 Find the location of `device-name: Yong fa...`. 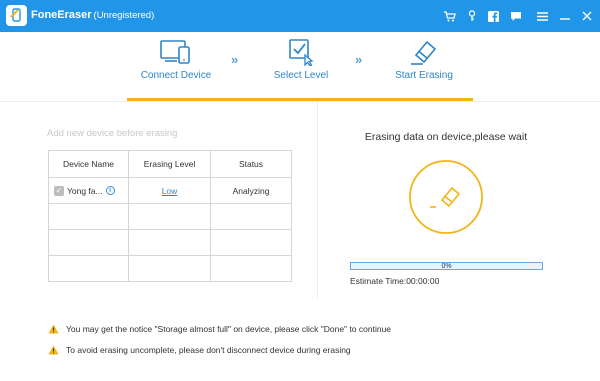

device-name: Yong fa... is located at coordinates (85, 190).